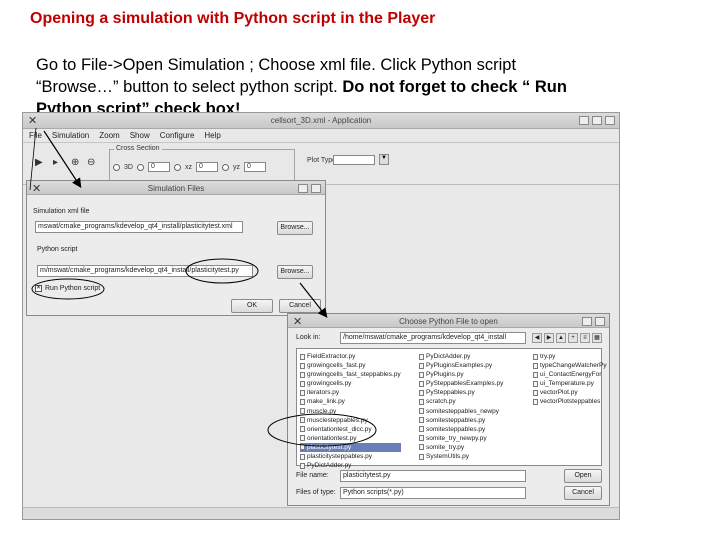 Image resolution: width=720 pixels, height=540 pixels. What do you see at coordinates (461, 392) in the screenshot?
I see `file-list-item: PySteppables.py` at bounding box center [461, 392].